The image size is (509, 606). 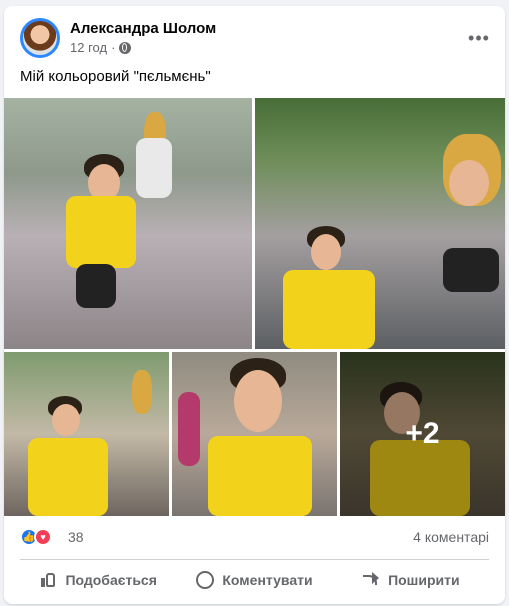 What do you see at coordinates (43, 537) in the screenshot?
I see `love-reaction-icon: ♥` at bounding box center [43, 537].